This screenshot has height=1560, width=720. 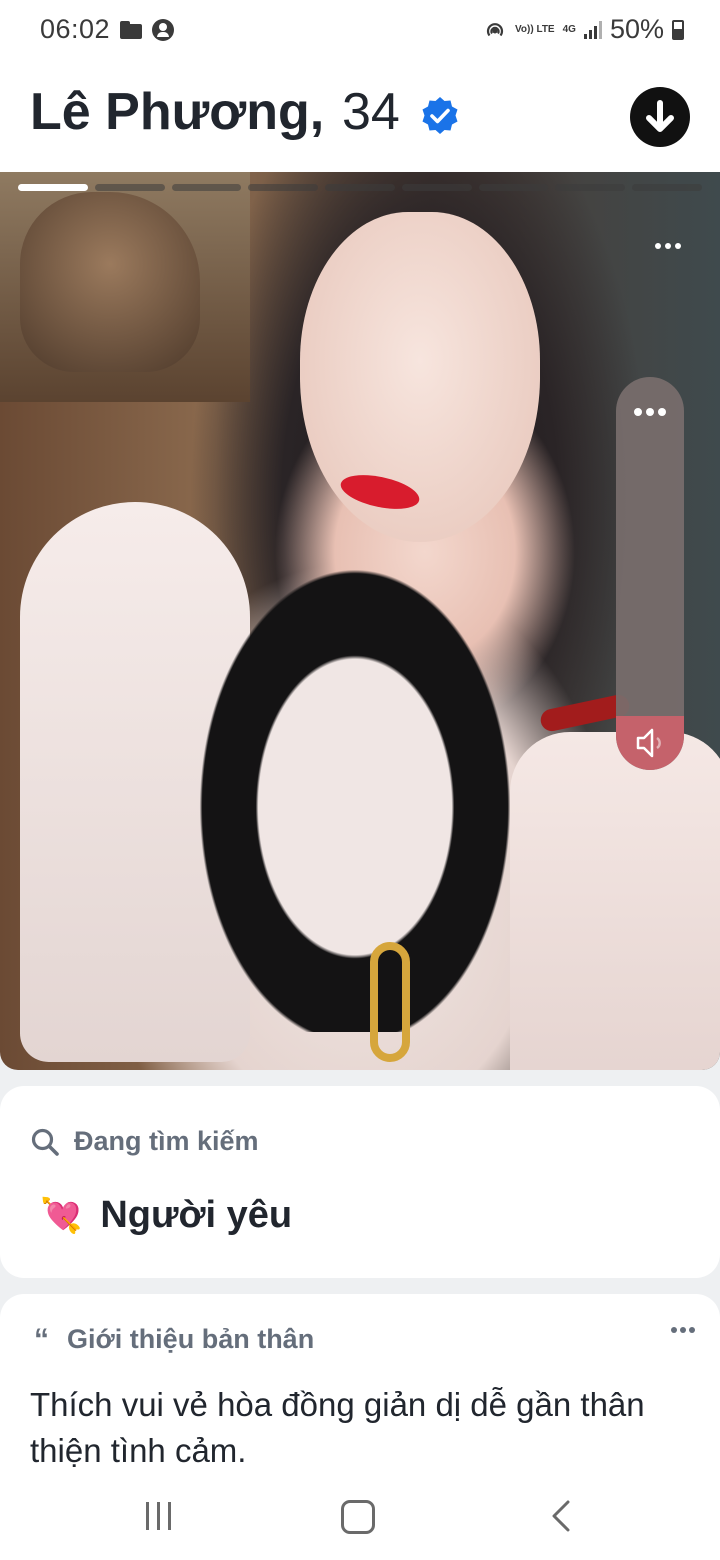 I want to click on folder-icon, so click(x=131, y=29).